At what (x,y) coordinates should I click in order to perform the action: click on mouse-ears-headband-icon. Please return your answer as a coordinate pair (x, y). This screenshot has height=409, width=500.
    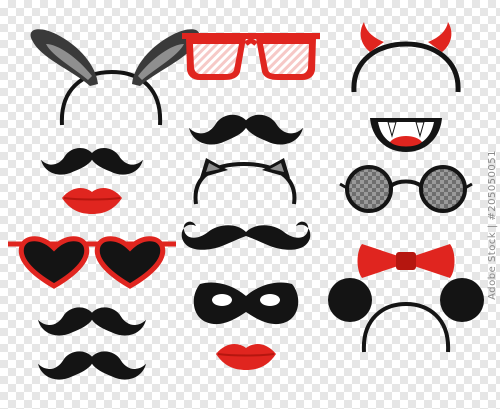
    Looking at the image, I should click on (406, 315).